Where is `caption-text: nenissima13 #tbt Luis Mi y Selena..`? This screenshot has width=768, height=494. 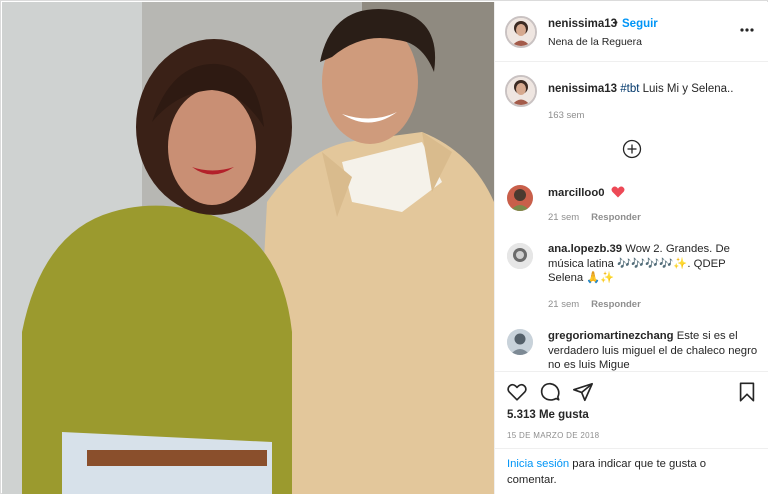
caption-text: nenissima13 #tbt Luis Mi y Selena.. is located at coordinates (653, 89).